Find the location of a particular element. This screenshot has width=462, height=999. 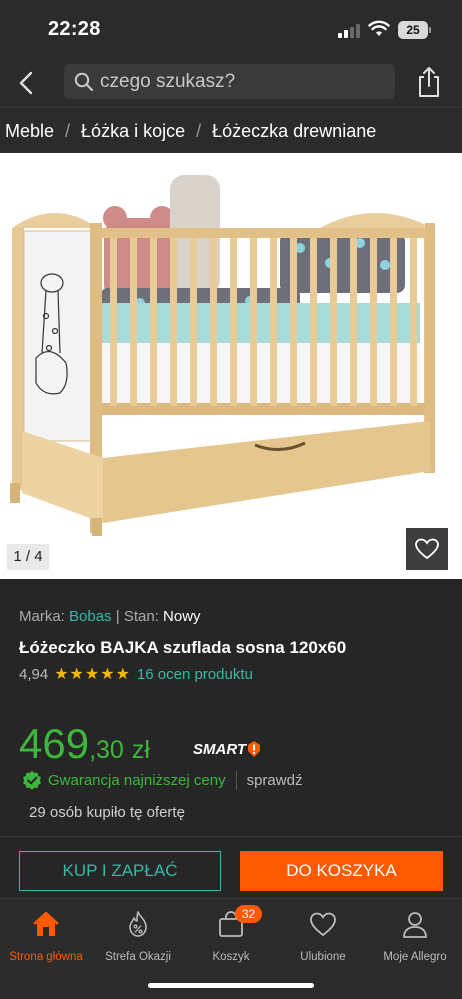

price: 469 ,30 zł is located at coordinates (84, 744).